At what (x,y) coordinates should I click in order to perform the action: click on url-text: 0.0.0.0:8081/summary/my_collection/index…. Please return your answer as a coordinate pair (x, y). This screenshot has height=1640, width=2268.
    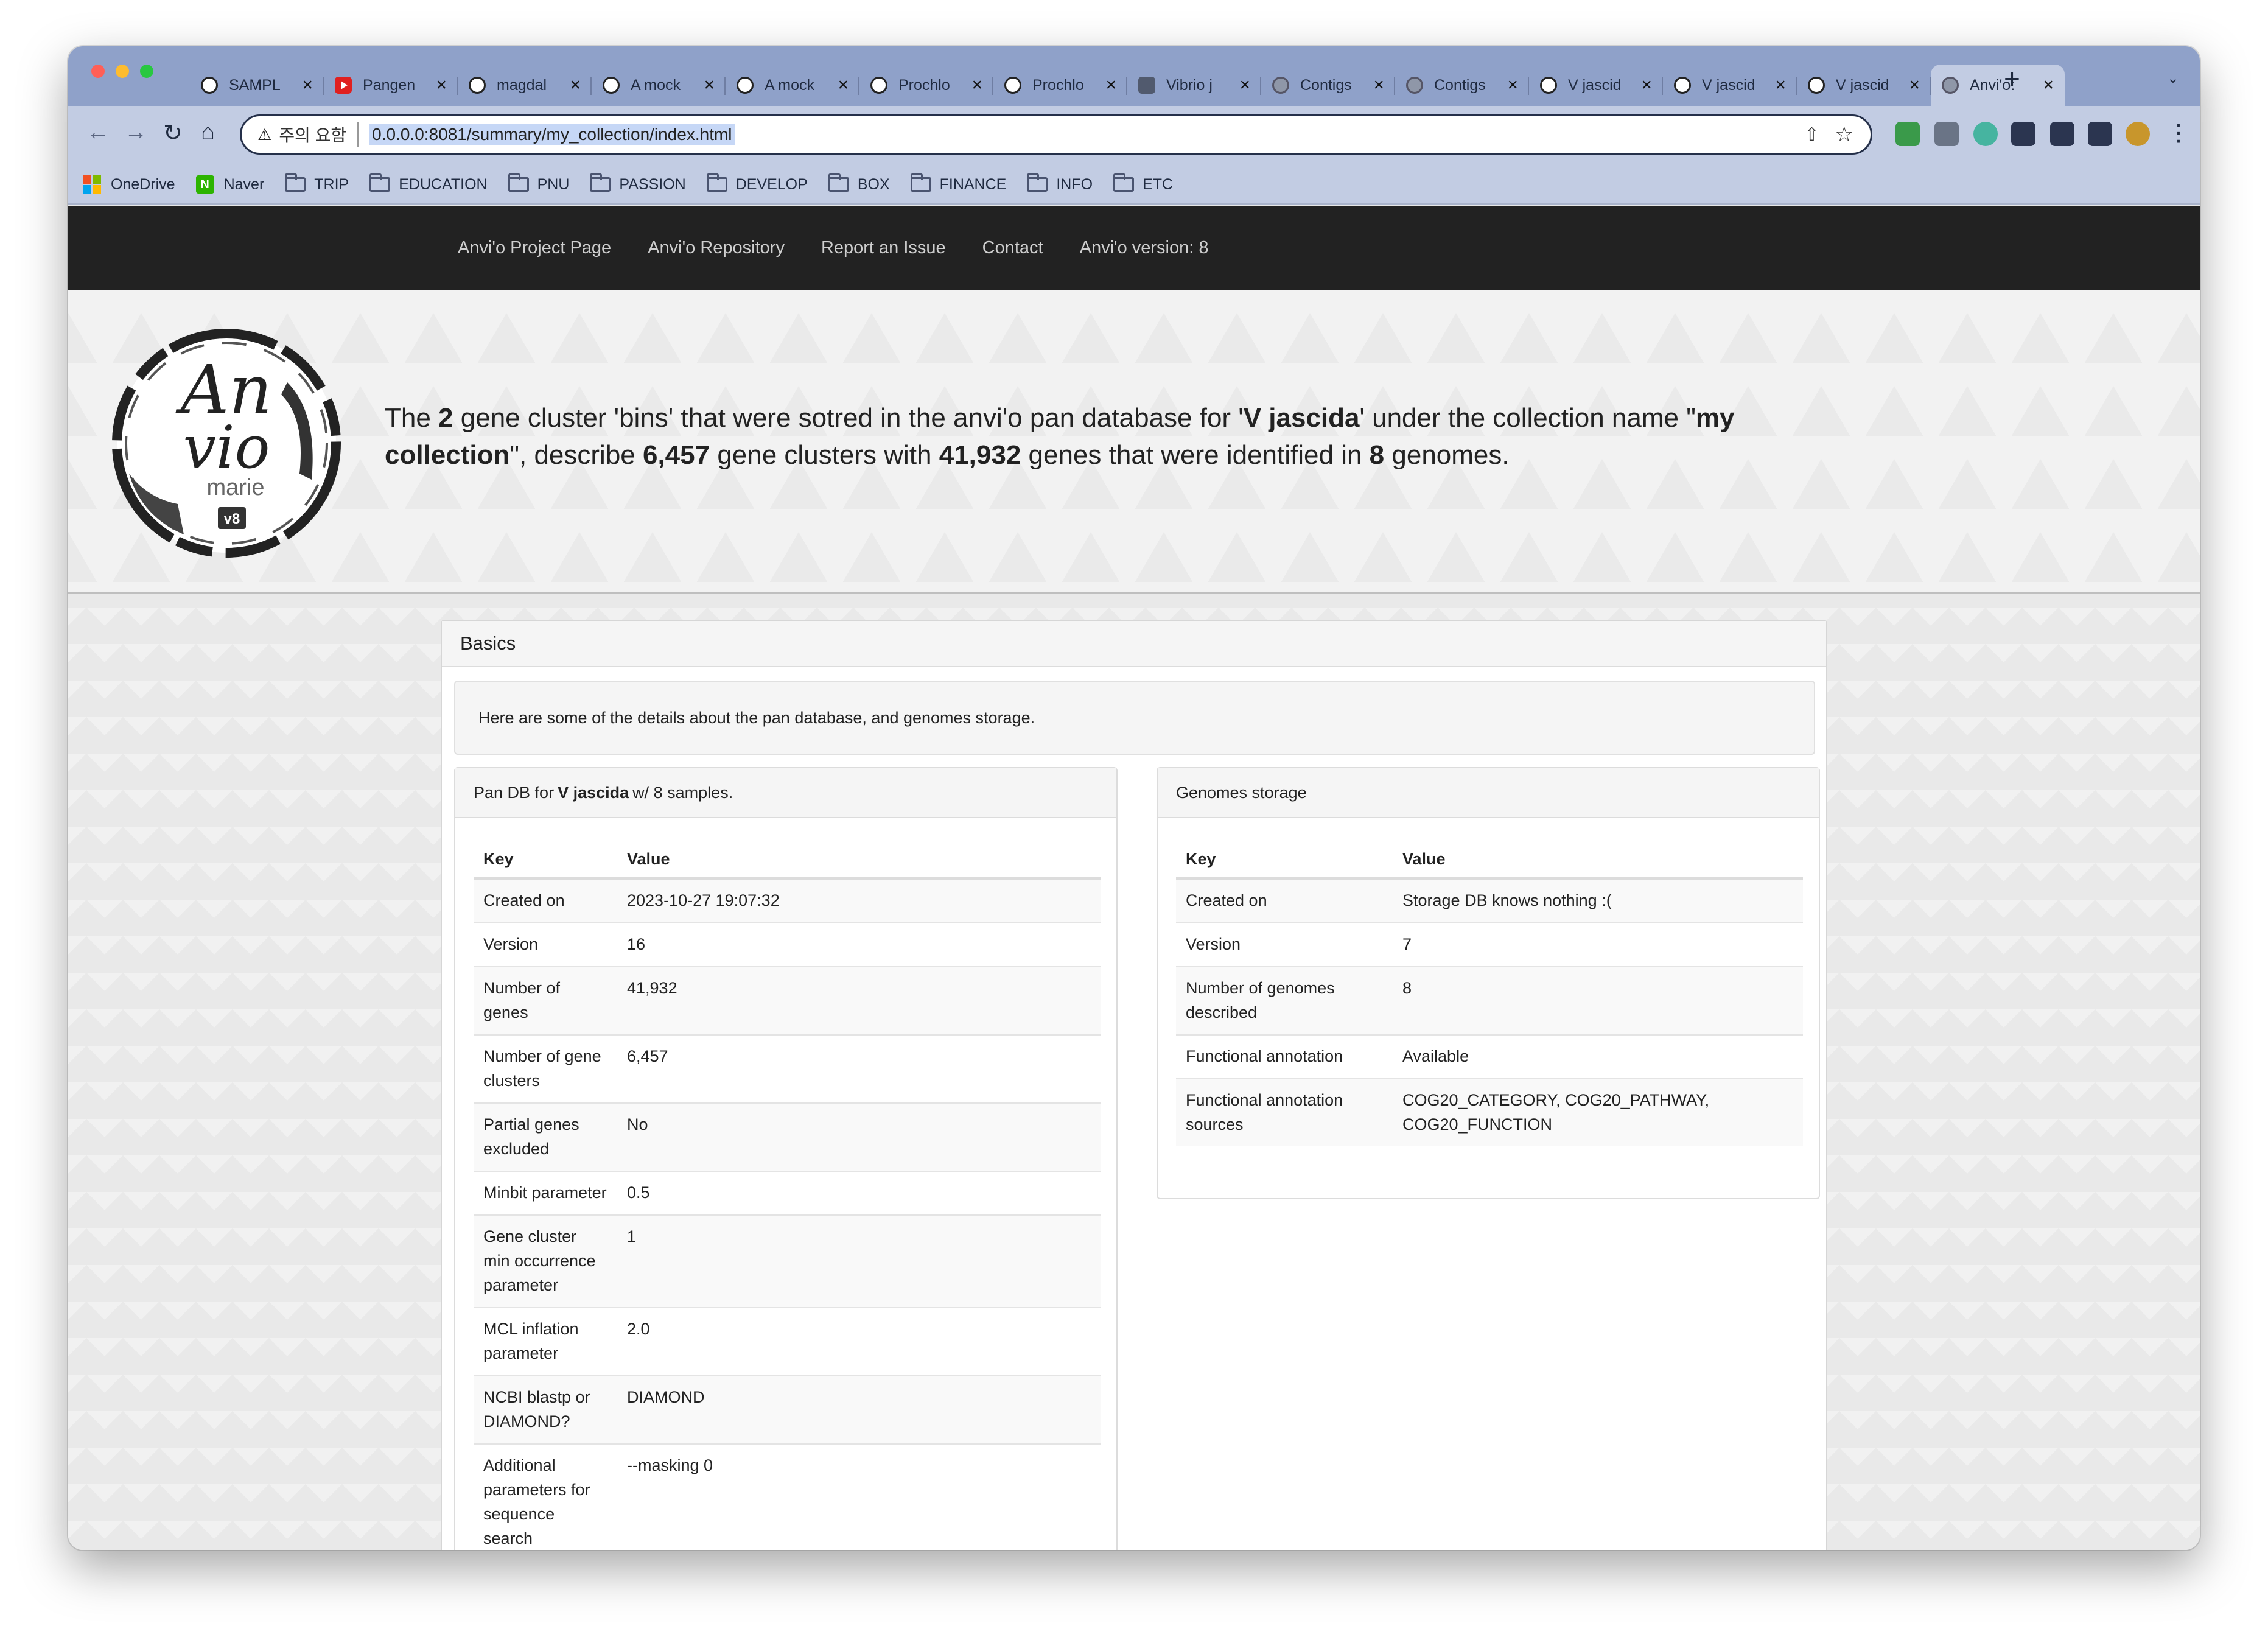
    Looking at the image, I should click on (552, 134).